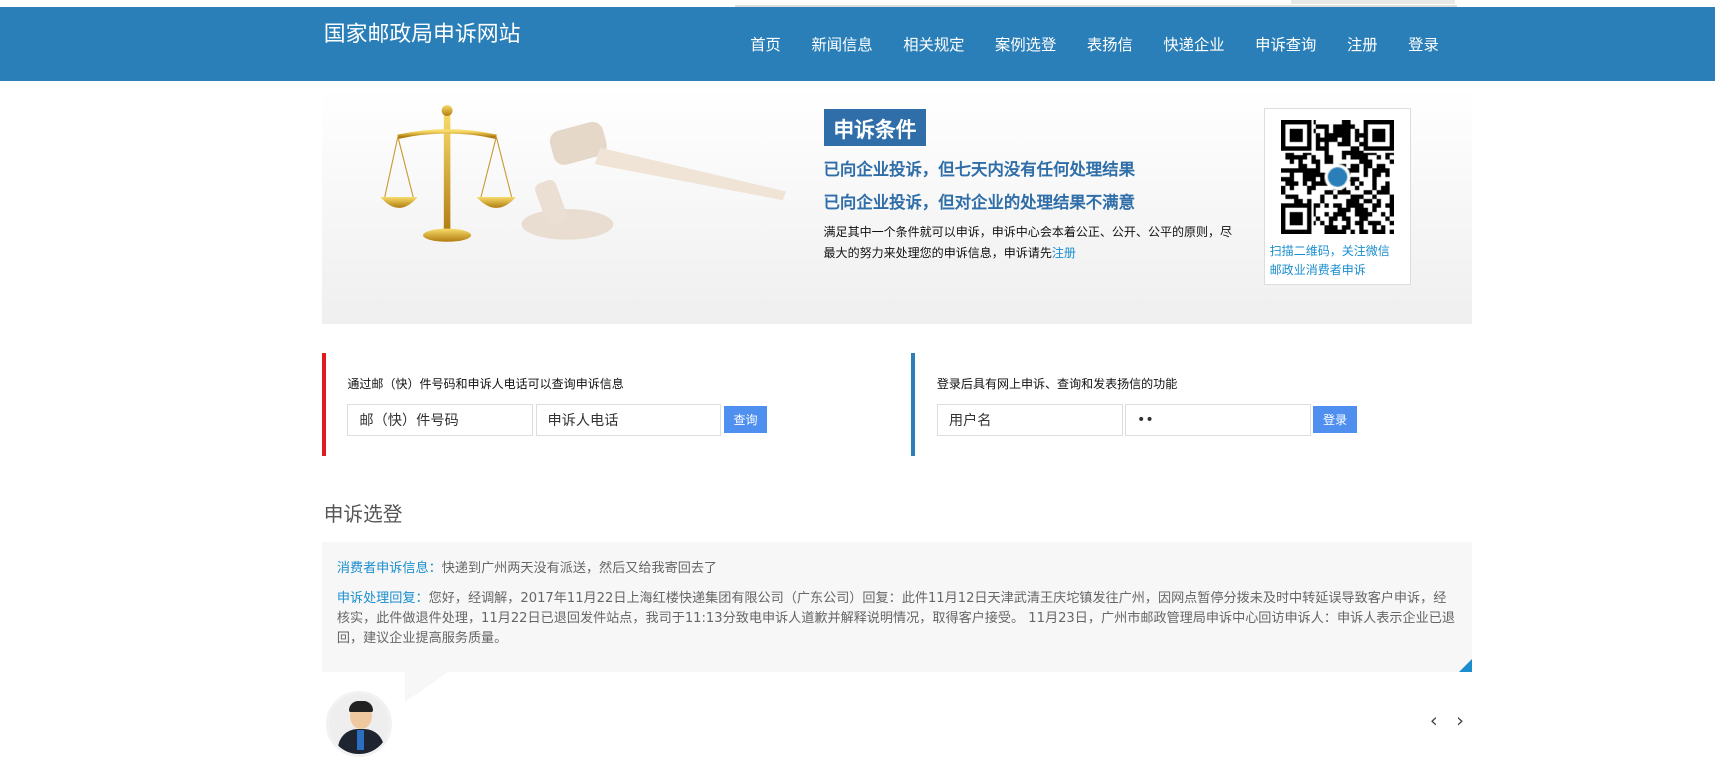 This screenshot has height=769, width=1715. What do you see at coordinates (583, 173) in the screenshot?
I see `scales-and-gavel-image` at bounding box center [583, 173].